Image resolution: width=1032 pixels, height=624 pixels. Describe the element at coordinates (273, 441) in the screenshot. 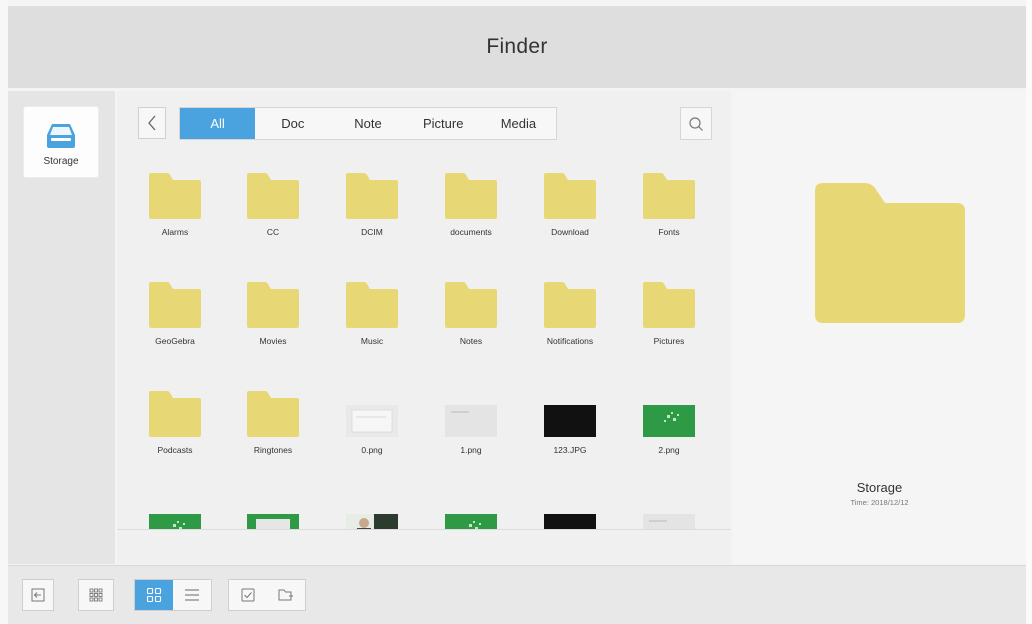

I see `folder-item: Ringtones` at that location.